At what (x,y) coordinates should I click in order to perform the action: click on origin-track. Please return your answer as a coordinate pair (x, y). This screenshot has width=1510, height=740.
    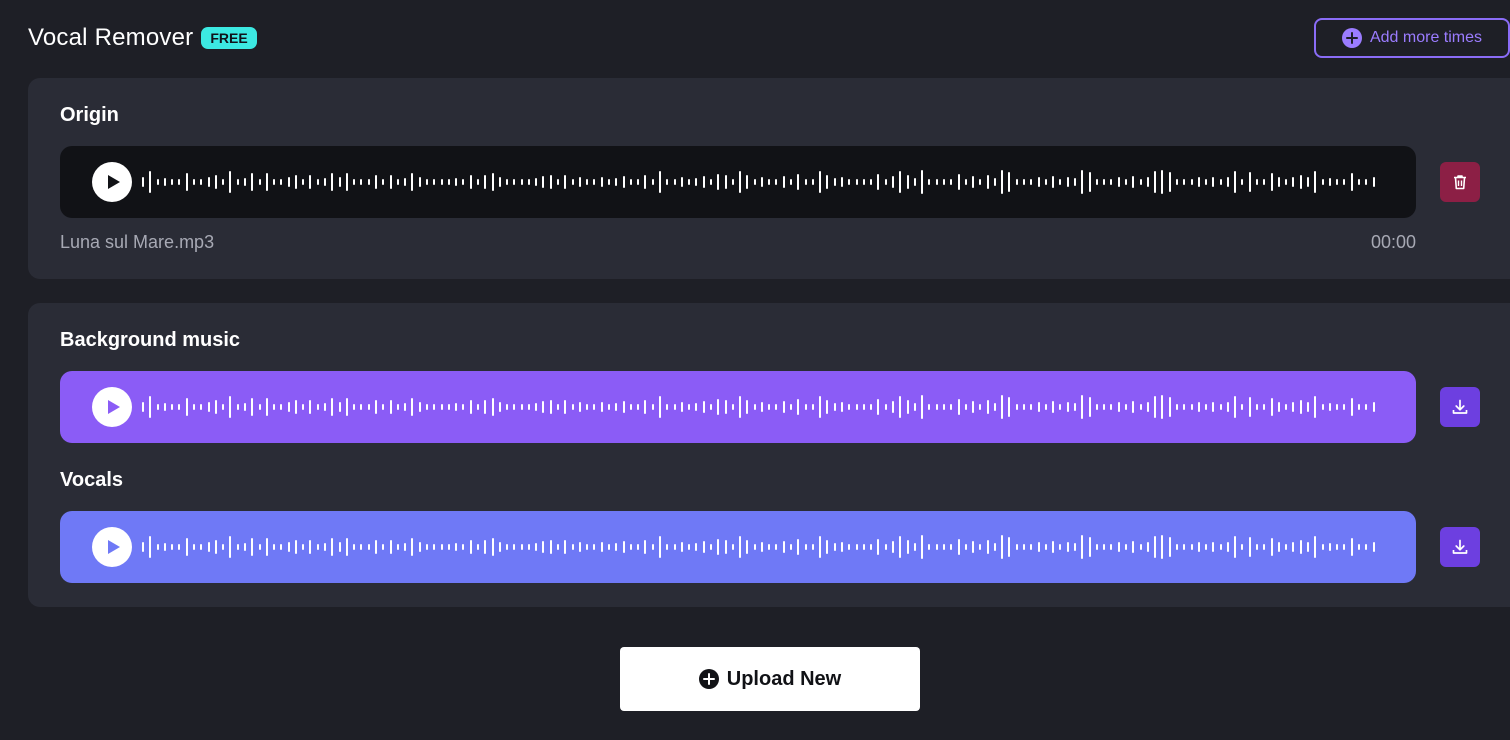
    Looking at the image, I should click on (738, 182).